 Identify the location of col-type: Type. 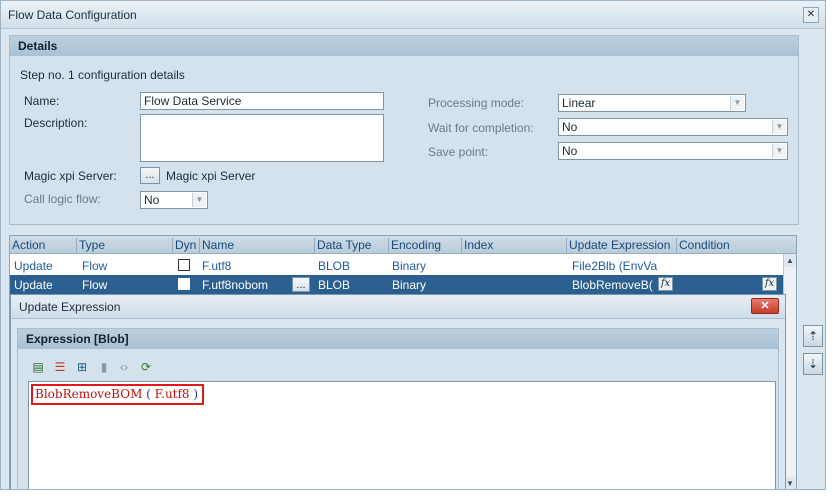
(90, 246).